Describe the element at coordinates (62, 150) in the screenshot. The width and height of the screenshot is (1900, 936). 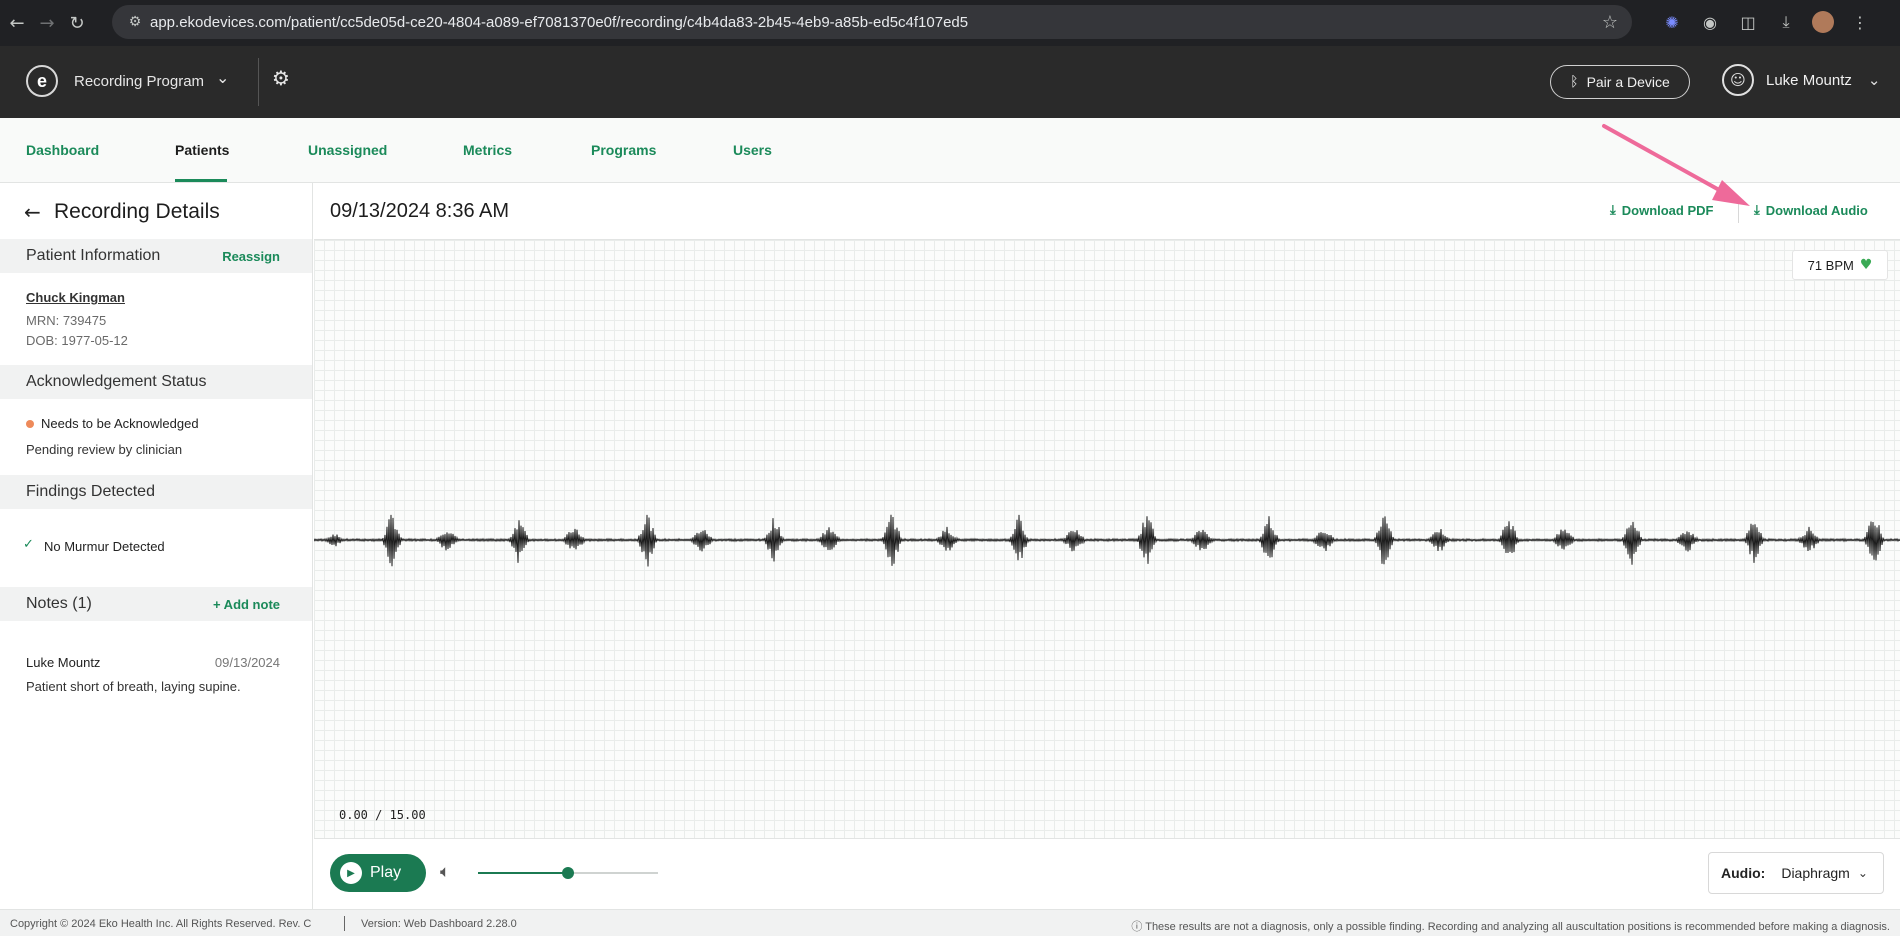
I see `tab-dashboard: Dashboard` at that location.